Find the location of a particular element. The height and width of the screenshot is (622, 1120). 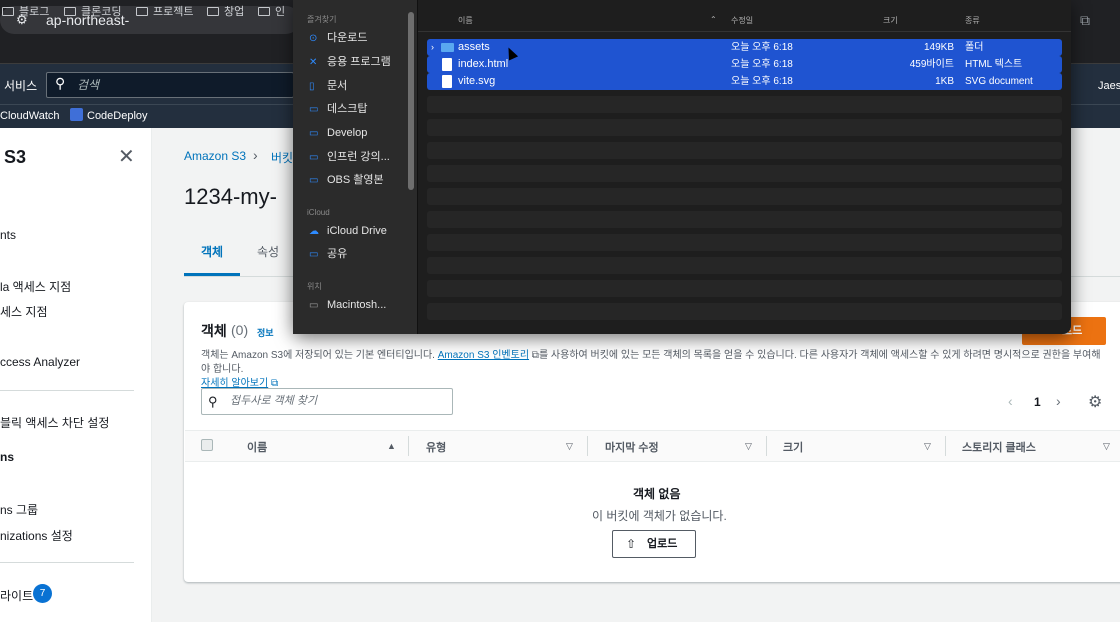

sidebar-item-access-analyzer: ccess Analyzer is located at coordinates (40, 362).